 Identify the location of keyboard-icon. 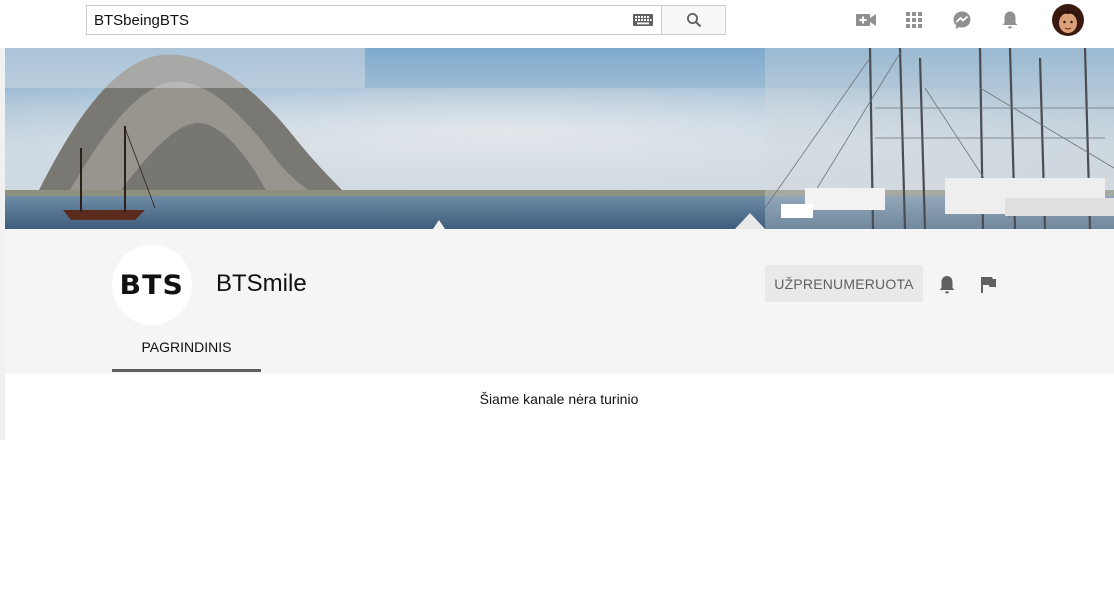
(643, 20).